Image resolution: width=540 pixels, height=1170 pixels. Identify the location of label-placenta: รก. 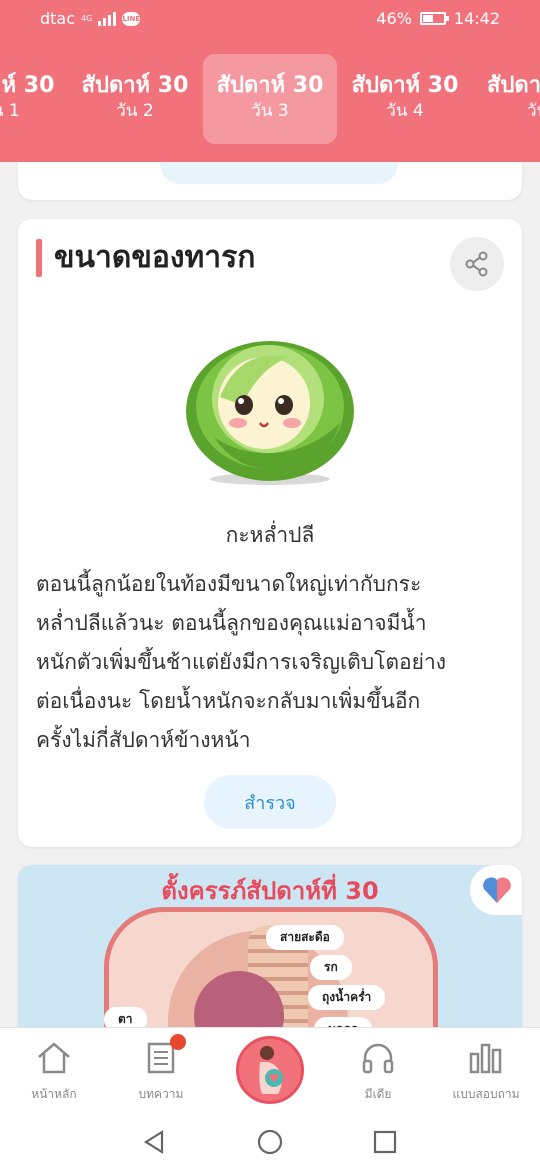
(331, 967).